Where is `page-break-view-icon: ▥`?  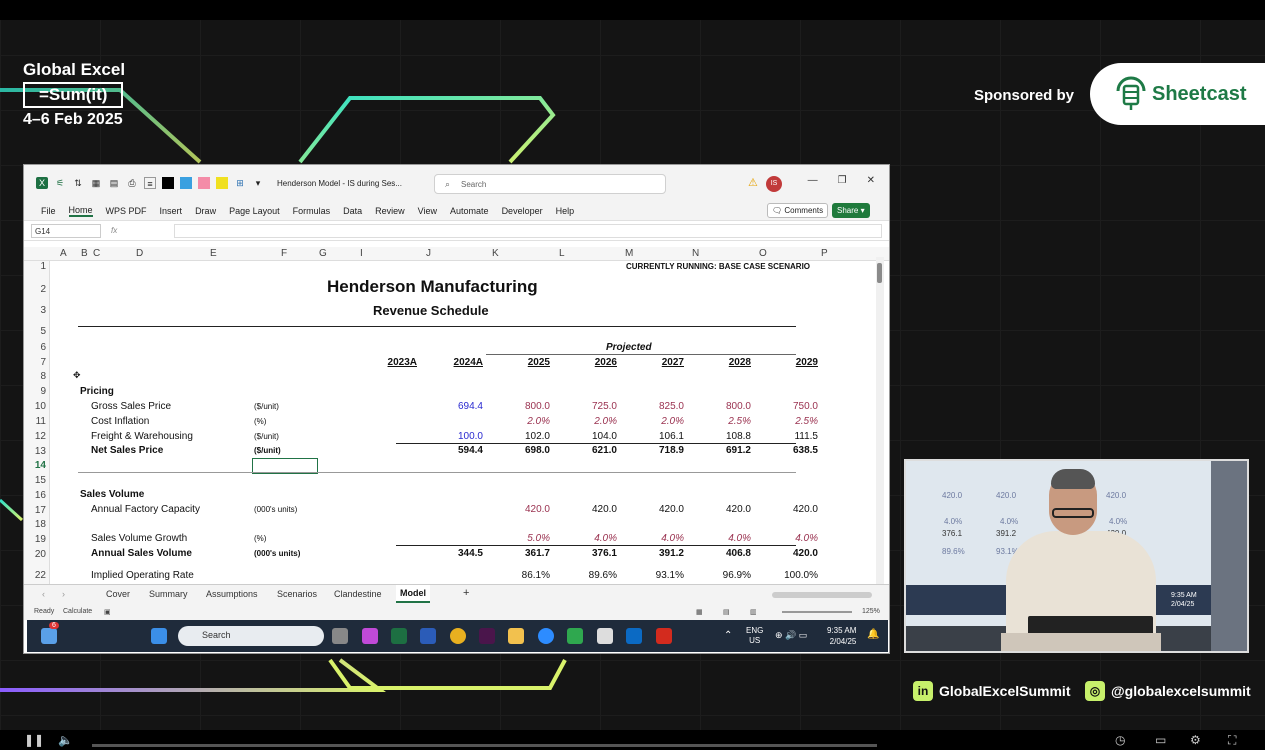 page-break-view-icon: ▥ is located at coordinates (753, 612).